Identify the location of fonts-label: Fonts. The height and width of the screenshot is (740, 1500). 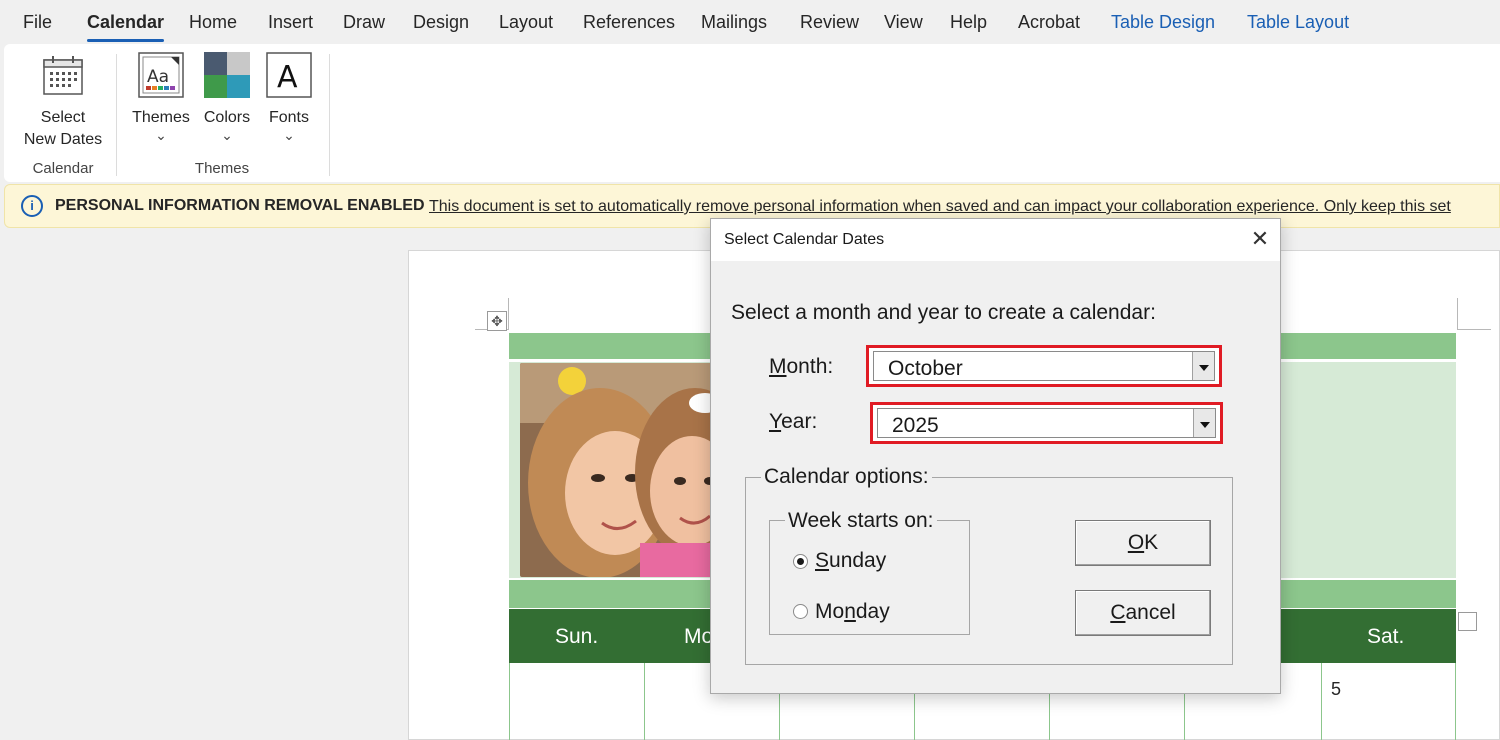
(288, 117).